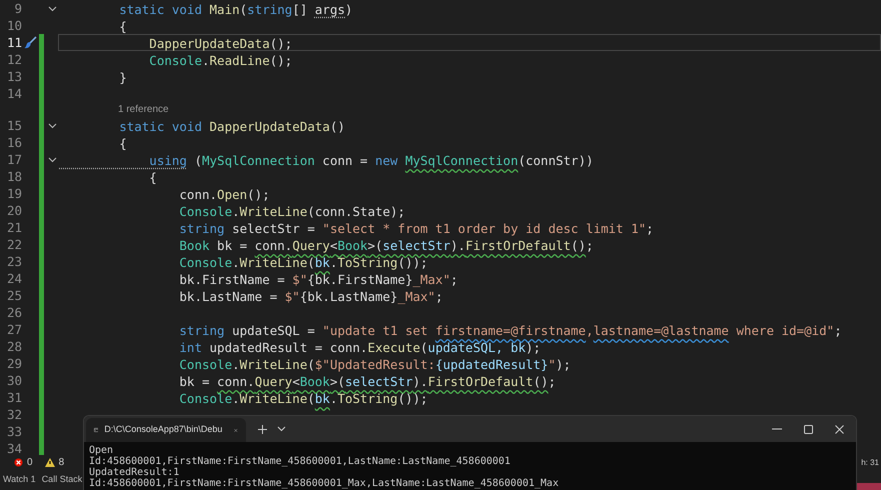 The width and height of the screenshot is (881, 490). What do you see at coordinates (14, 42) in the screenshot?
I see `line-number: 11` at bounding box center [14, 42].